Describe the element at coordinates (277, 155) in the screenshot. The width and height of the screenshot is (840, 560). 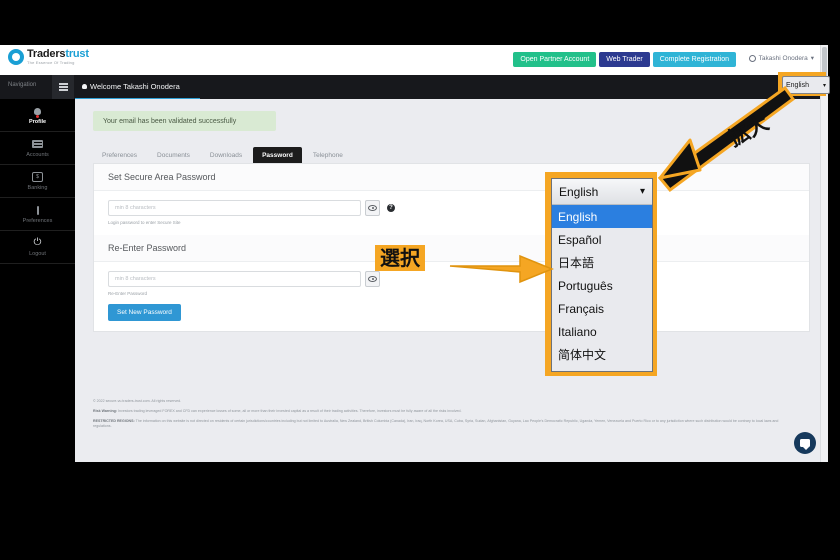
I see `tab-password: Password` at that location.